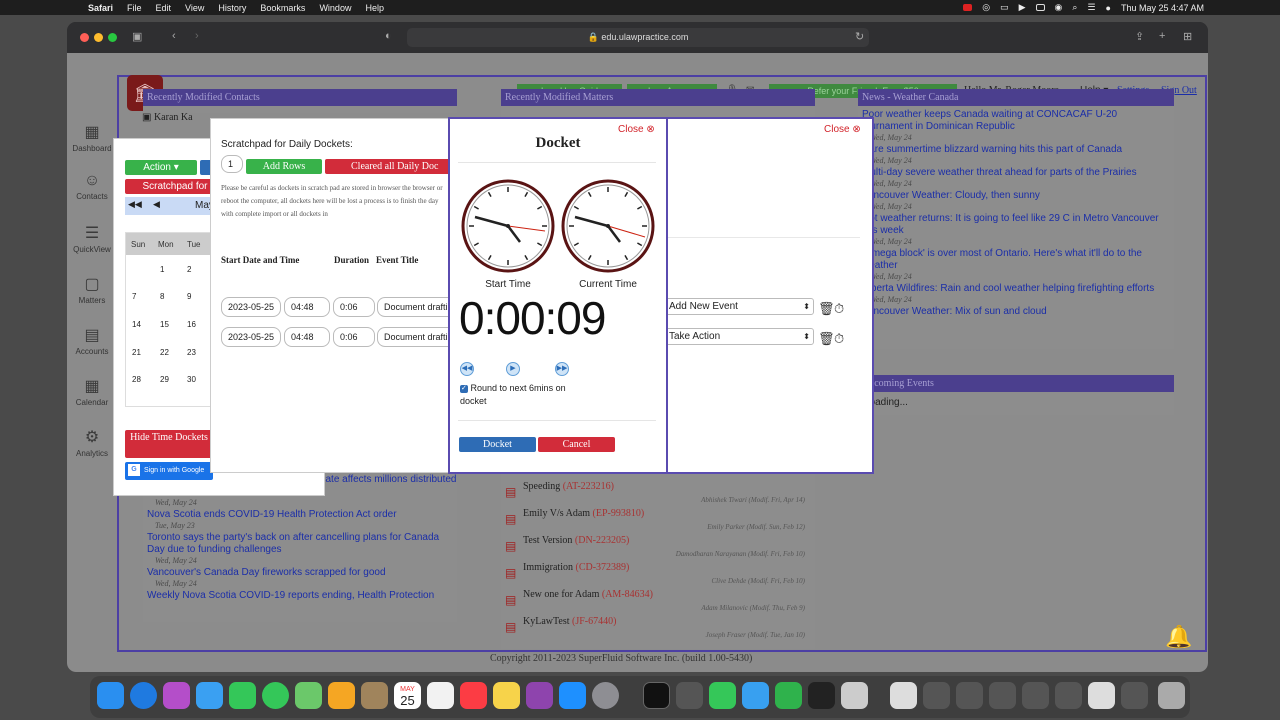  What do you see at coordinates (1074, 7) in the screenshot?
I see `search-icon: ⌕` at bounding box center [1074, 7].